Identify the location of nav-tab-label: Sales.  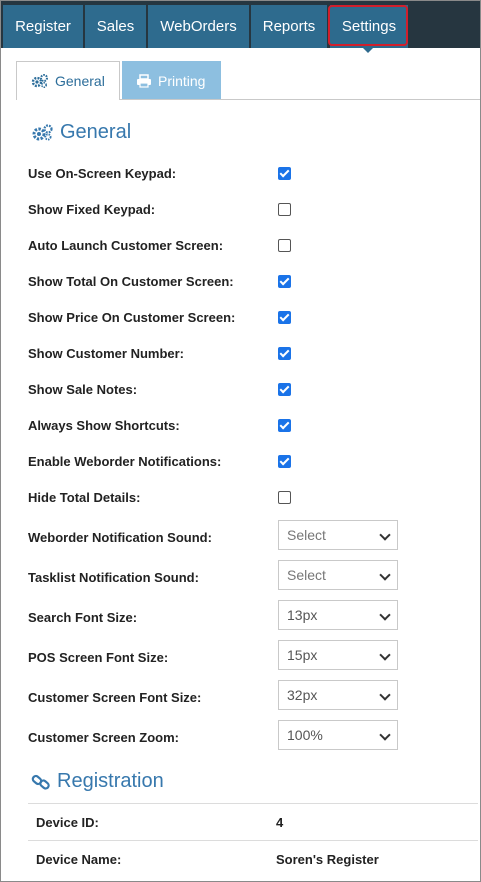
(115, 26).